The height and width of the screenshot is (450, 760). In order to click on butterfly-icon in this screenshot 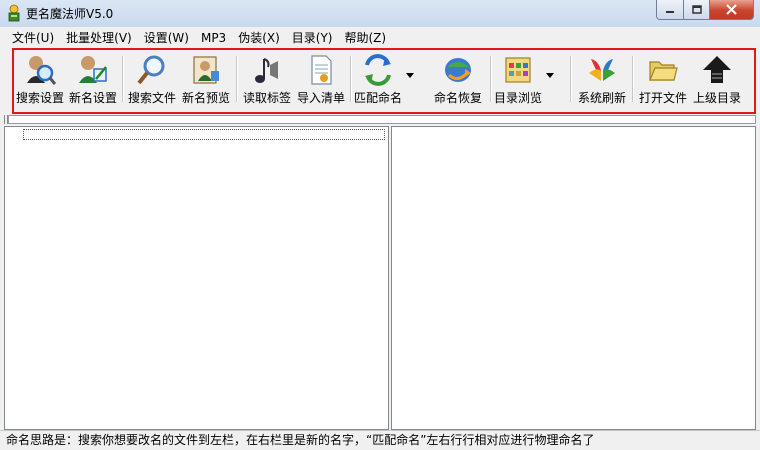, I will do `click(602, 70)`.